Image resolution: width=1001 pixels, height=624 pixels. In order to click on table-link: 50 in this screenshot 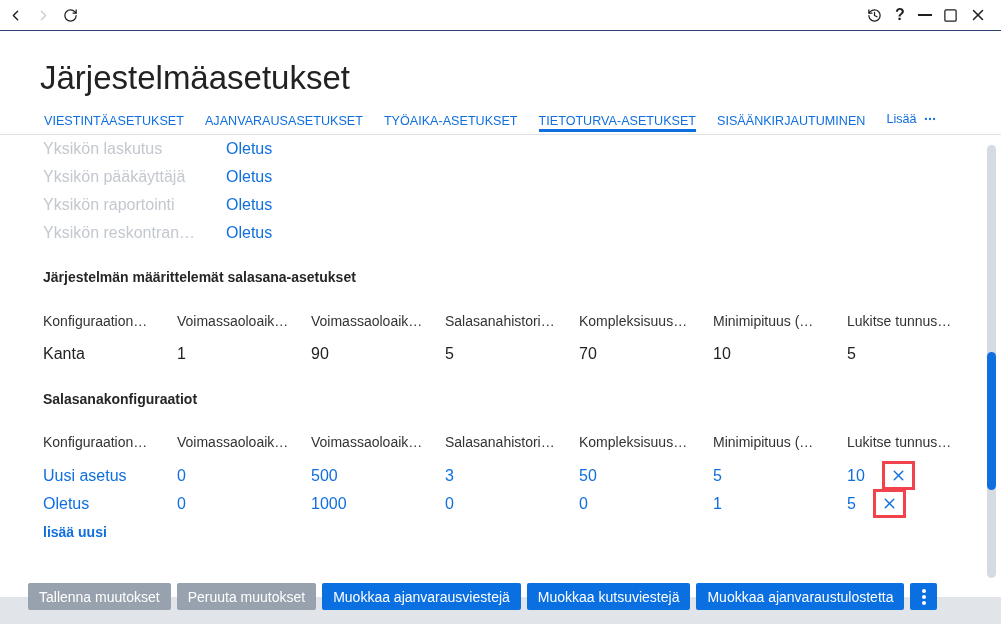, I will do `click(588, 475)`.